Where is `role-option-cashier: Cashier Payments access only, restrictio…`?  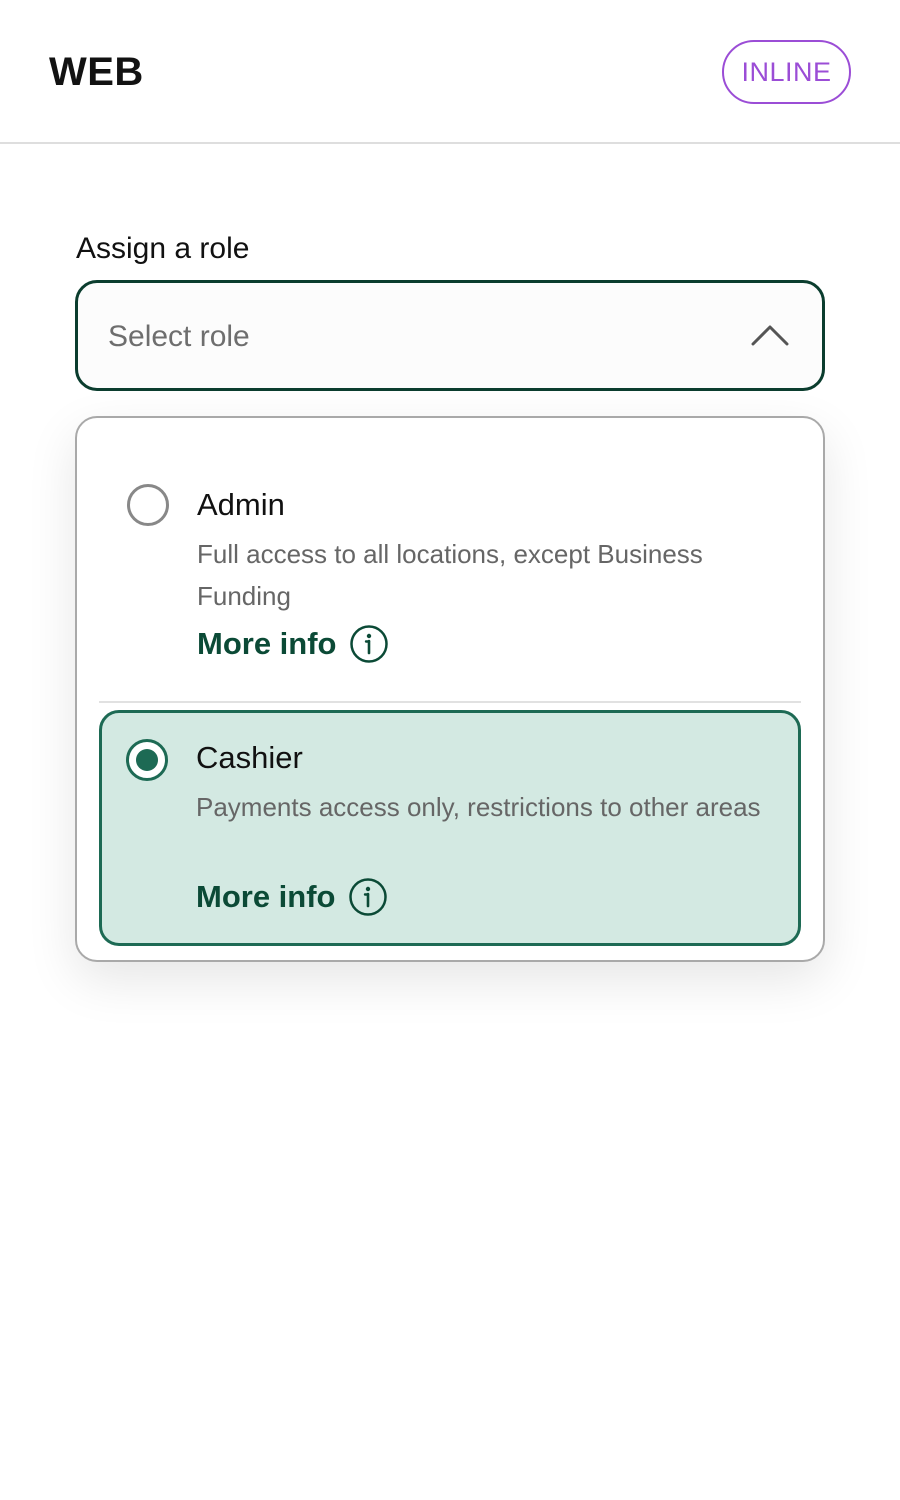 role-option-cashier: Cashier Payments access only, restrictio… is located at coordinates (450, 828).